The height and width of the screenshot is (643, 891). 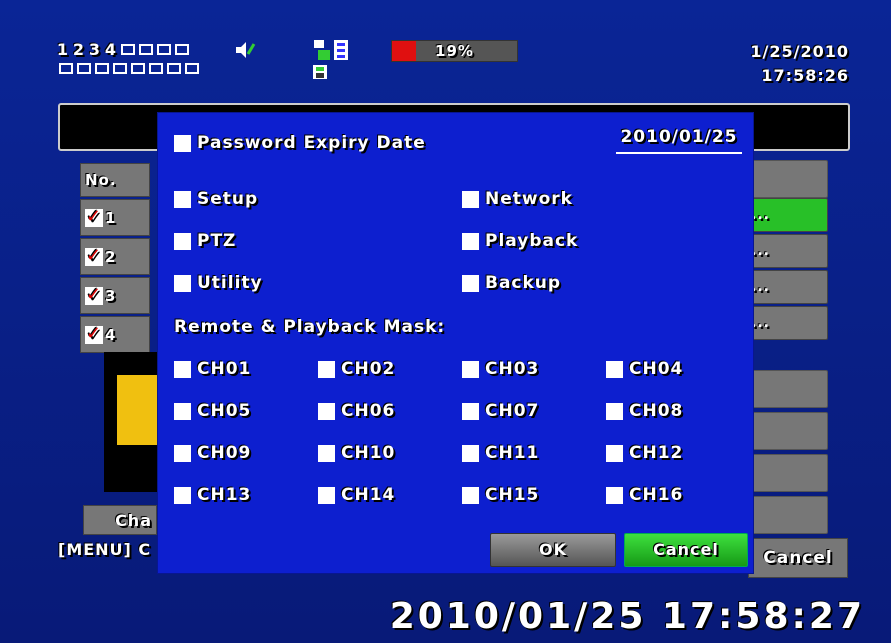 What do you see at coordinates (111, 256) in the screenshot?
I see `row-number: 2` at bounding box center [111, 256].